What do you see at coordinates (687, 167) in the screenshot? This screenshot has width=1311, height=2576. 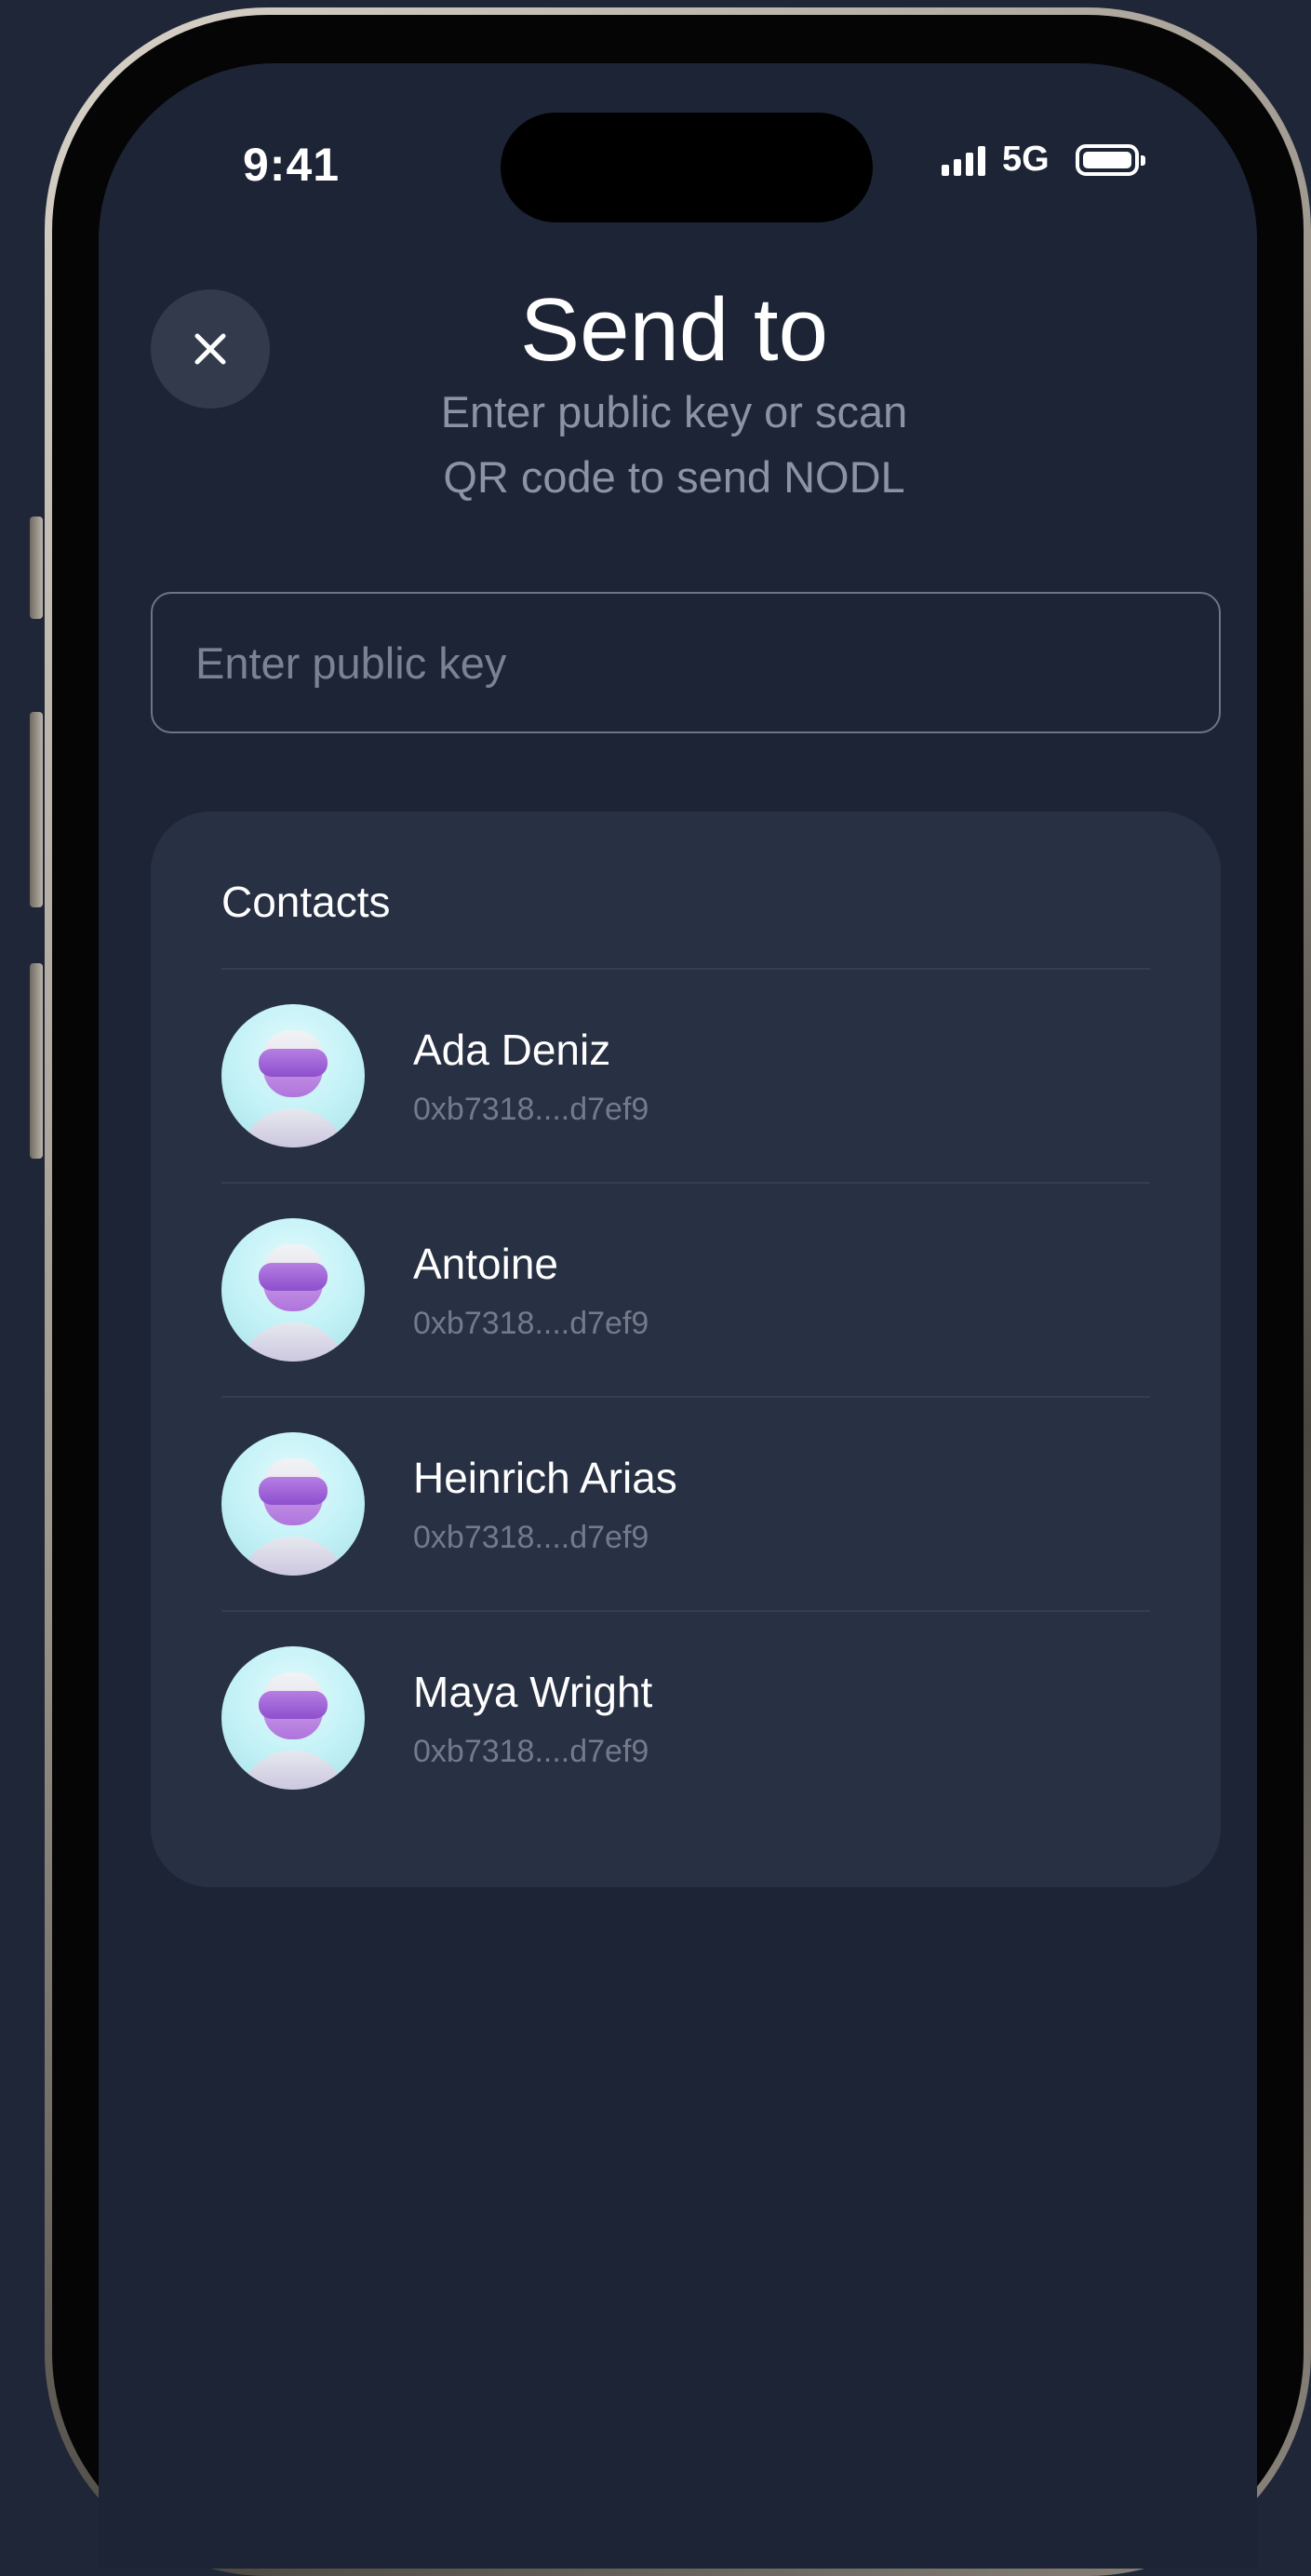 I see `dynamic-island` at bounding box center [687, 167].